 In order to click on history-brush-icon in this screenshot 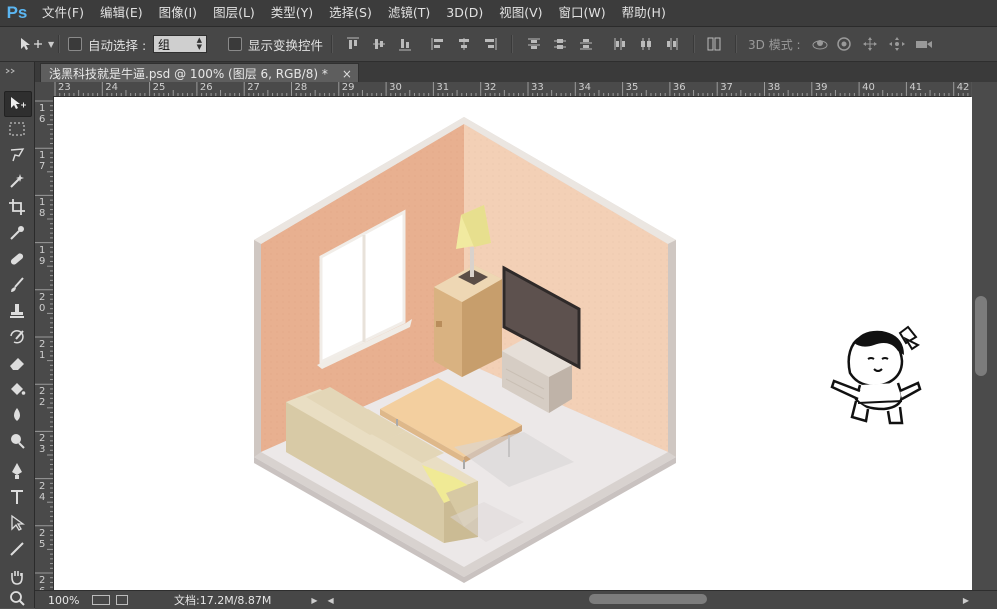, I will do `click(17, 337)`.